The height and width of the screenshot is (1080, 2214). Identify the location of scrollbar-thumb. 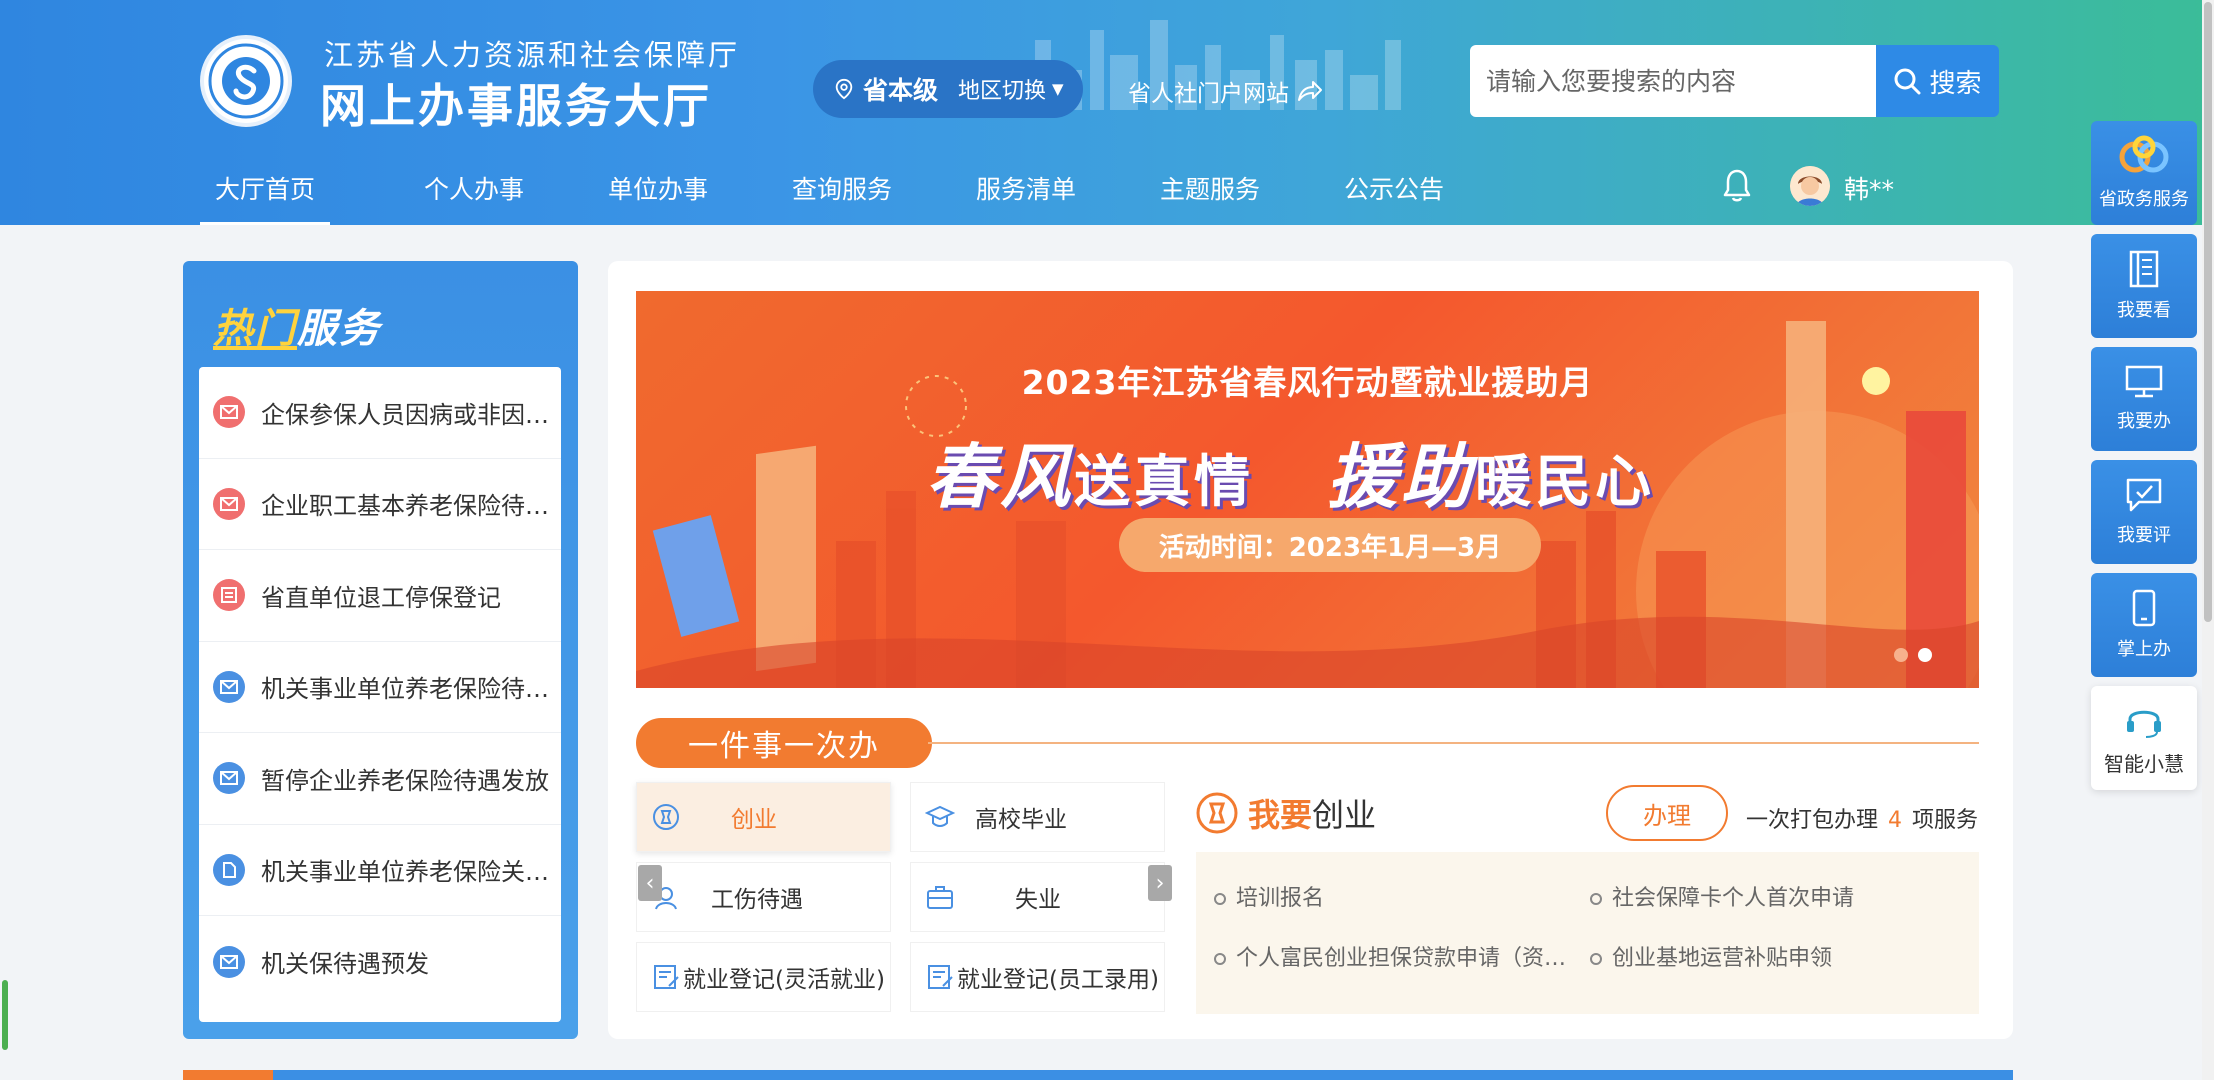
(2208, 312).